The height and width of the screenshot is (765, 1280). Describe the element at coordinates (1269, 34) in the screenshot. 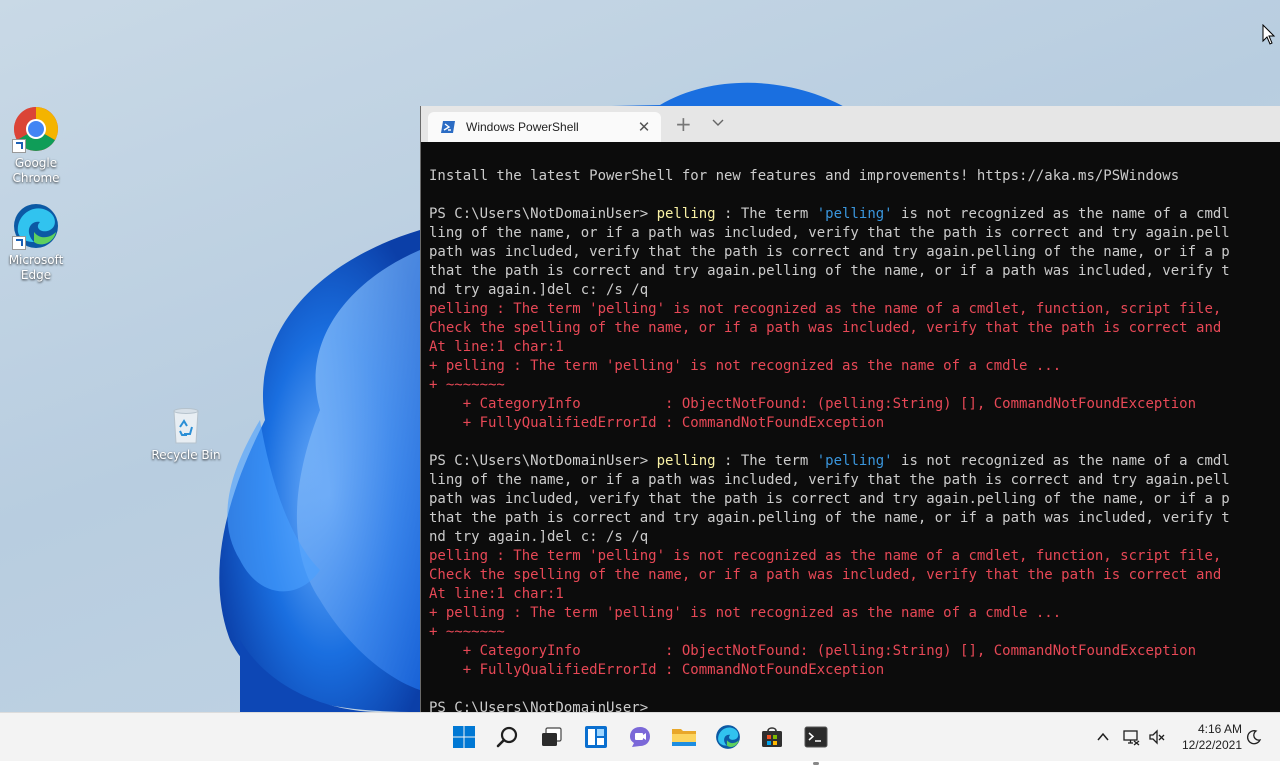

I see `mouse-cursor-icon` at that location.